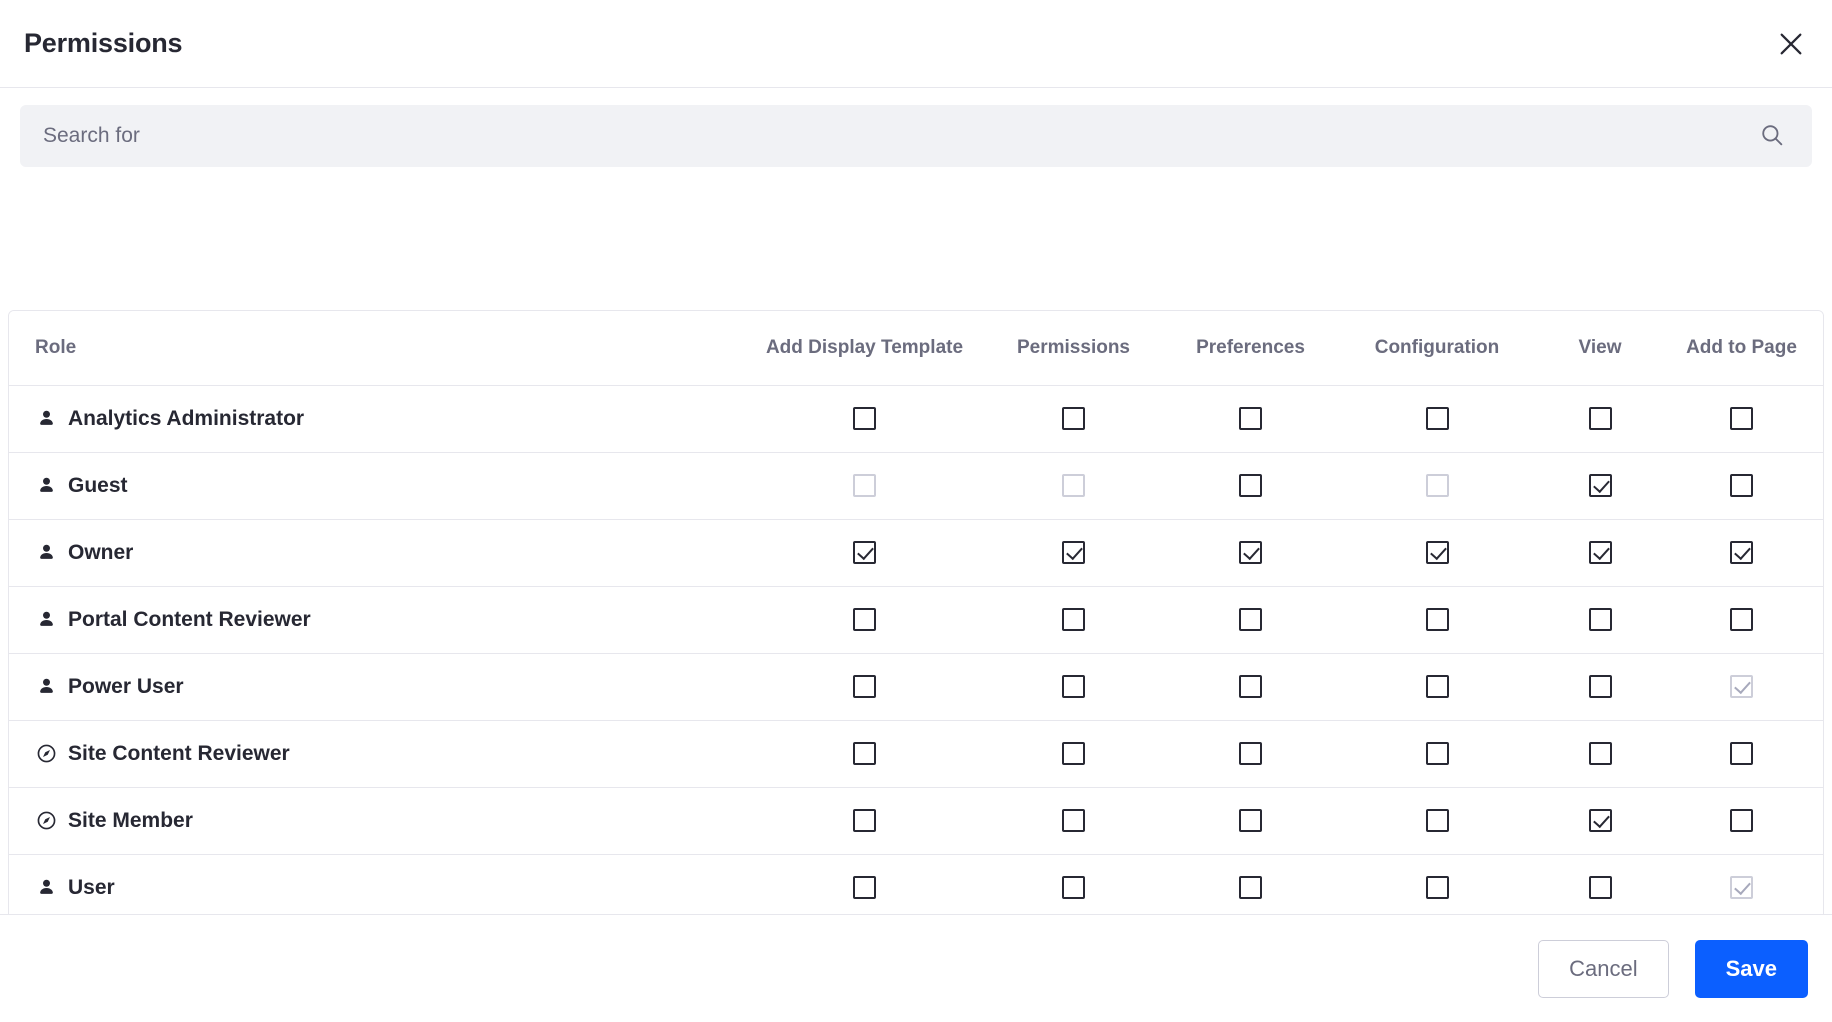 The width and height of the screenshot is (1832, 1022). I want to click on role-cell: Portal Content Reviewer, so click(379, 620).